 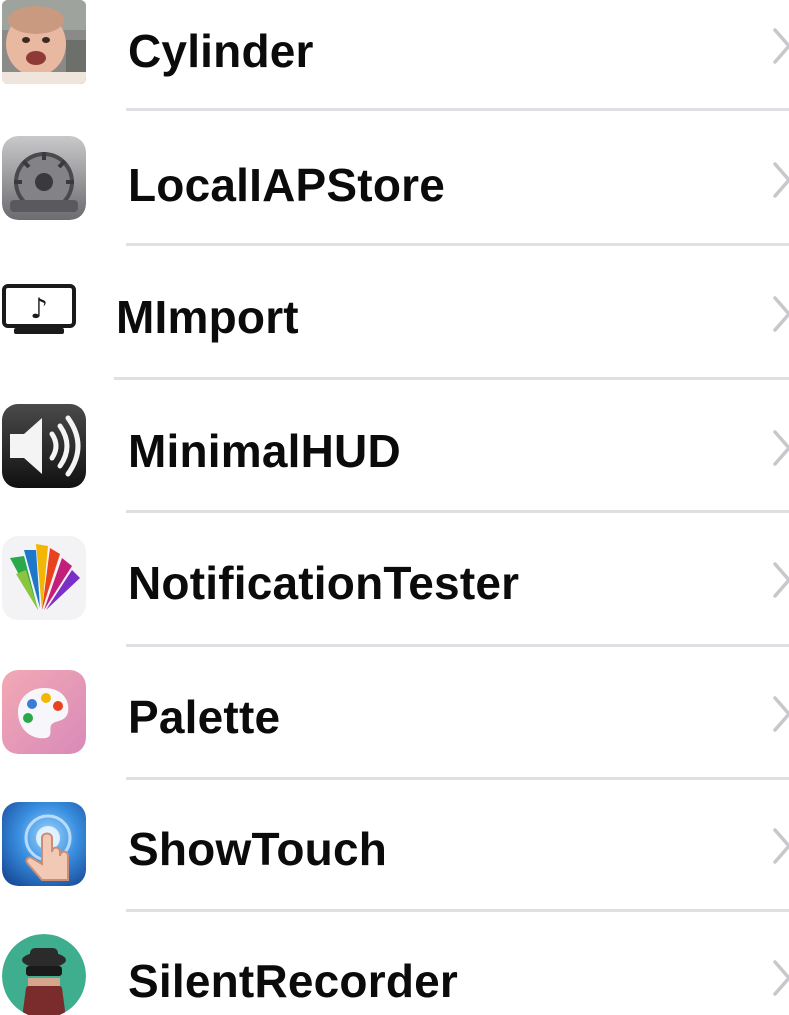 What do you see at coordinates (394, 313) in the screenshot?
I see `list-item-mimport: ♪ MImport` at bounding box center [394, 313].